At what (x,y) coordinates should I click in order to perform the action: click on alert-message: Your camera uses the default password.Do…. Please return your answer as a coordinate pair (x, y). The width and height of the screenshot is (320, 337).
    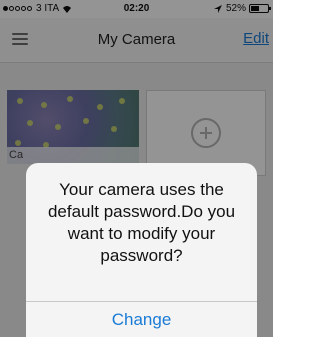
    Looking at the image, I should click on (141, 222).